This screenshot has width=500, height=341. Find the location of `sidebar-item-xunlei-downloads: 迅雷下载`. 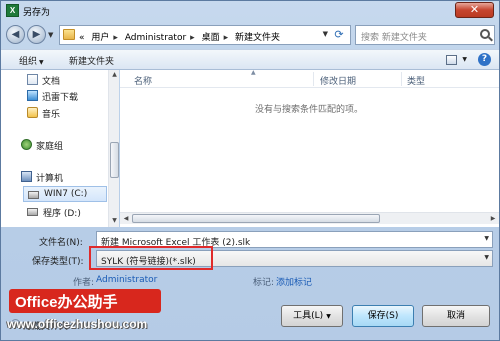

sidebar-item-xunlei-downloads: 迅雷下载 is located at coordinates (55, 96).